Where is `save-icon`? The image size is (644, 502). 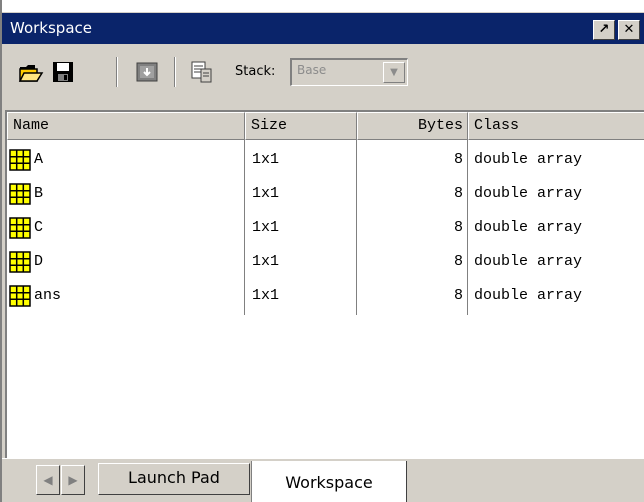
save-icon is located at coordinates (63, 72).